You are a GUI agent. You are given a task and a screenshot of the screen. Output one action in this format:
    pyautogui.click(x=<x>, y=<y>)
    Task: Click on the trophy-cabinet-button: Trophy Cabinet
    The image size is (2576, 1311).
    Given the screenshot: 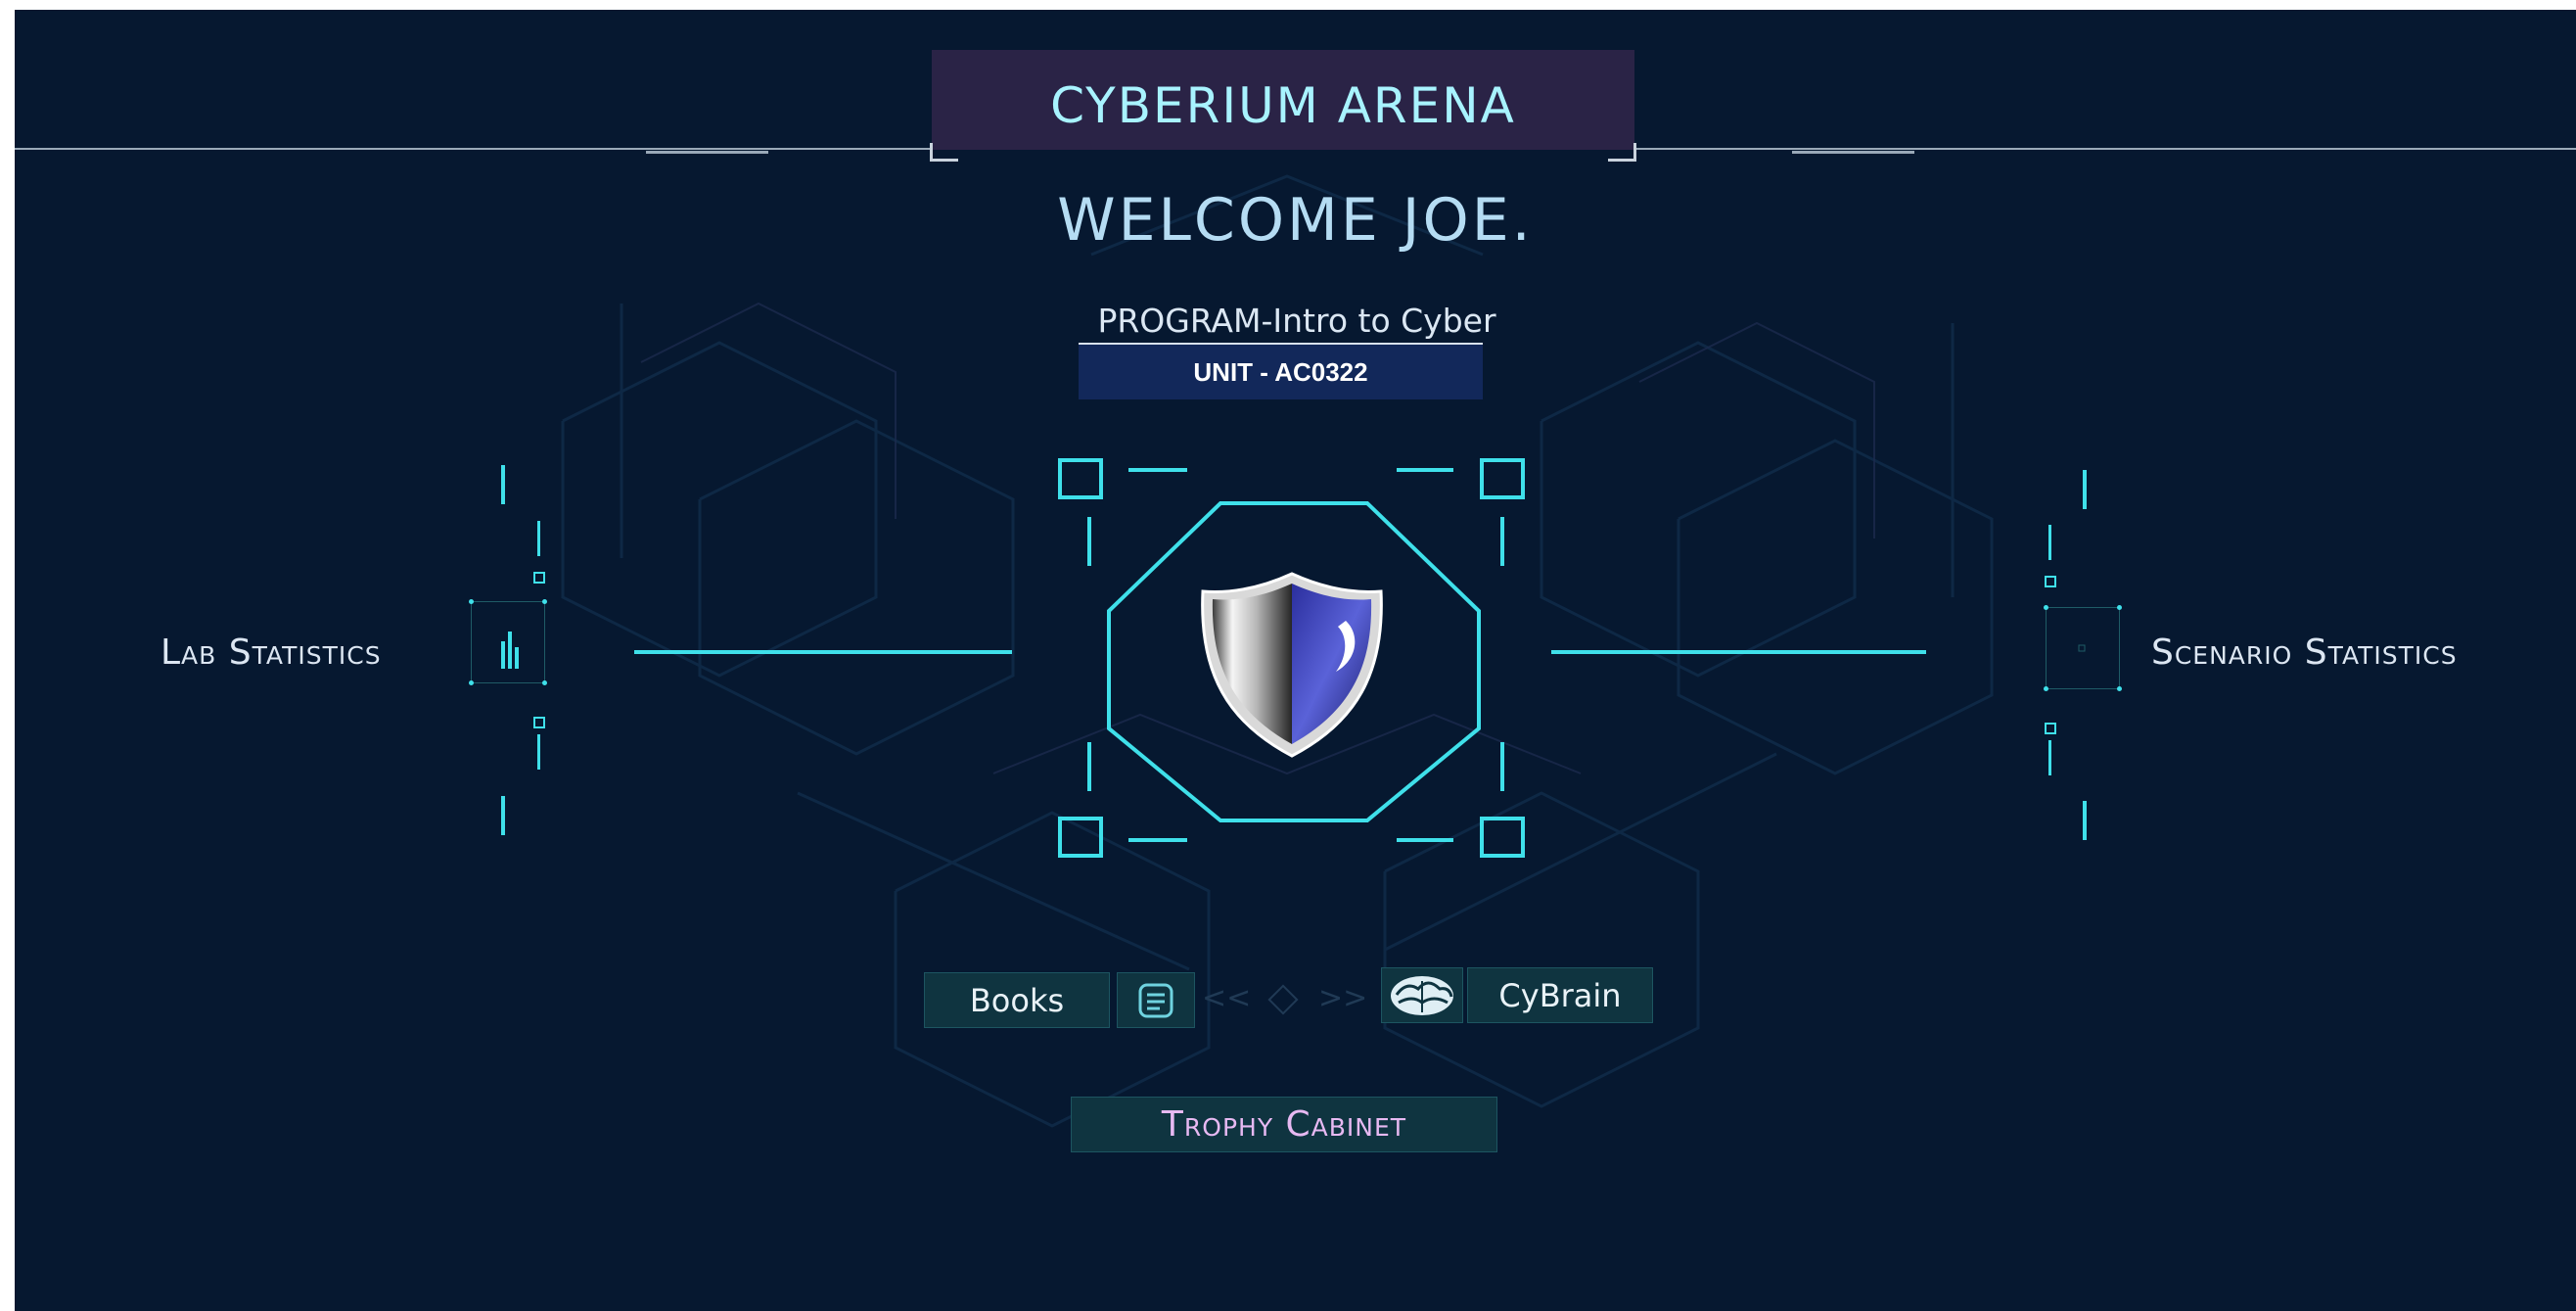 What is the action you would take?
    pyautogui.click(x=1284, y=1124)
    